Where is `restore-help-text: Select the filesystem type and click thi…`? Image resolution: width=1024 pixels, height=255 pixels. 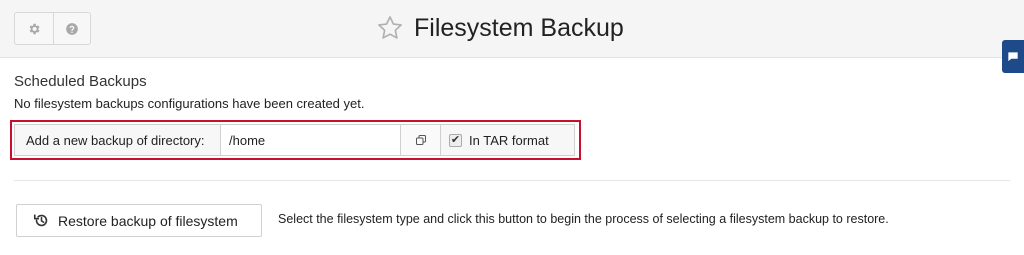 restore-help-text: Select the filesystem type and click thi… is located at coordinates (583, 219).